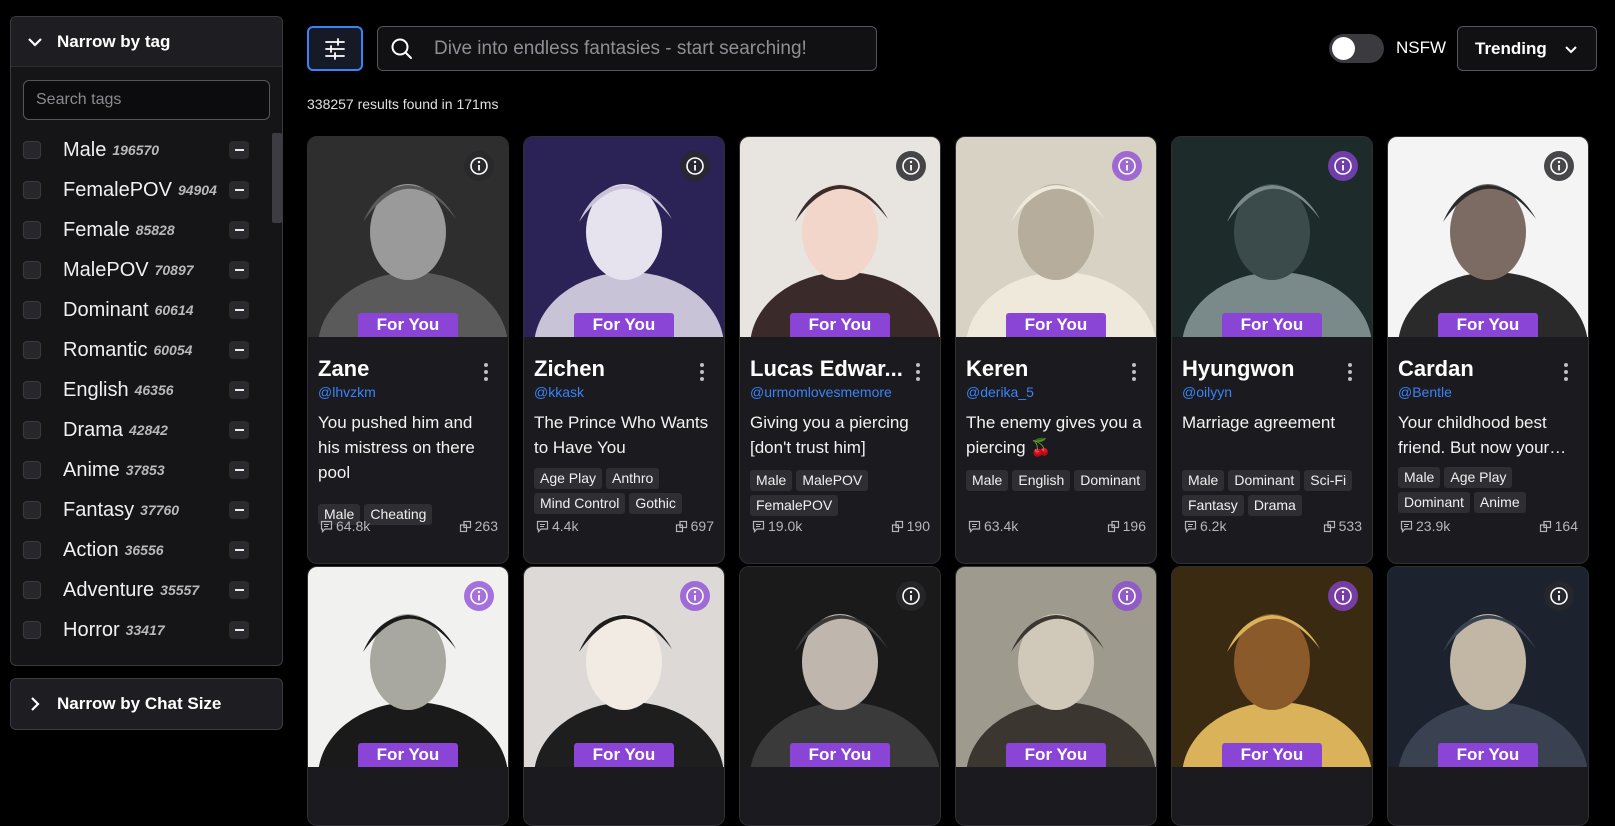 This screenshot has width=1615, height=826. Describe the element at coordinates (655, 503) in the screenshot. I see `card-tag: Gothic` at that location.